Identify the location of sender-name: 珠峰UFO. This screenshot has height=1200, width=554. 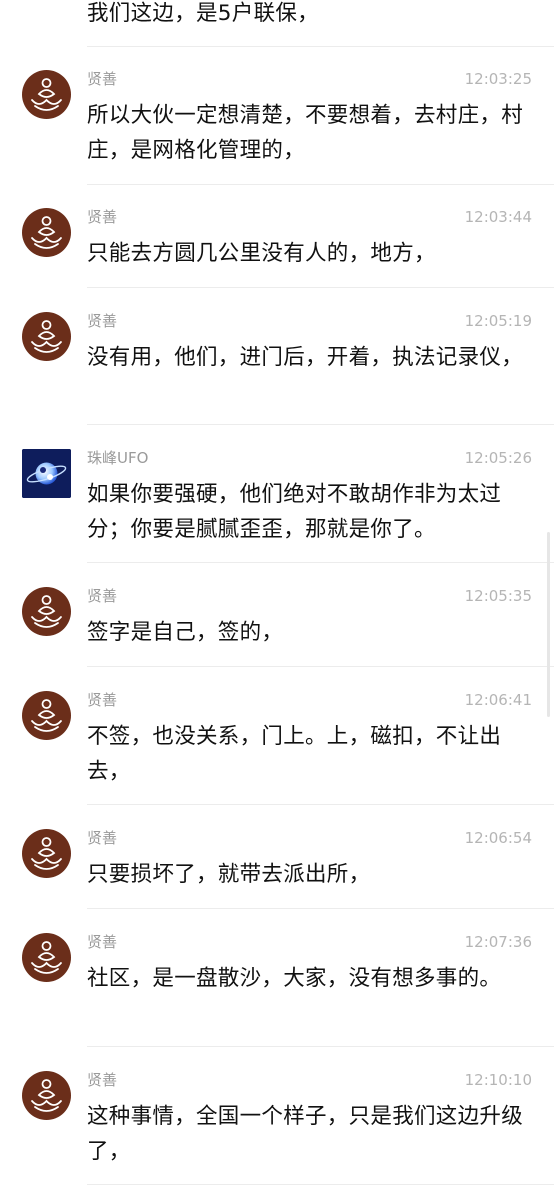
(118, 458).